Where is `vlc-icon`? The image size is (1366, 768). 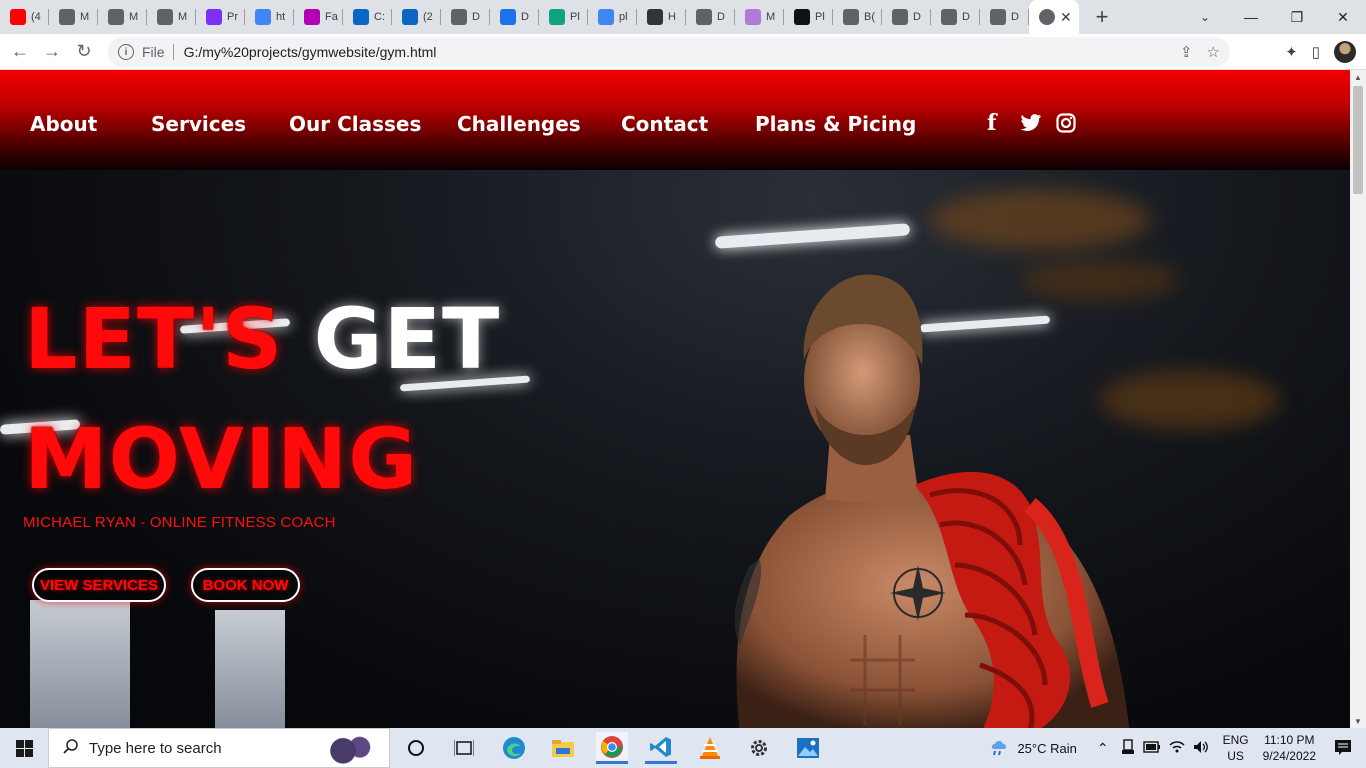
vlc-icon is located at coordinates (710, 748).